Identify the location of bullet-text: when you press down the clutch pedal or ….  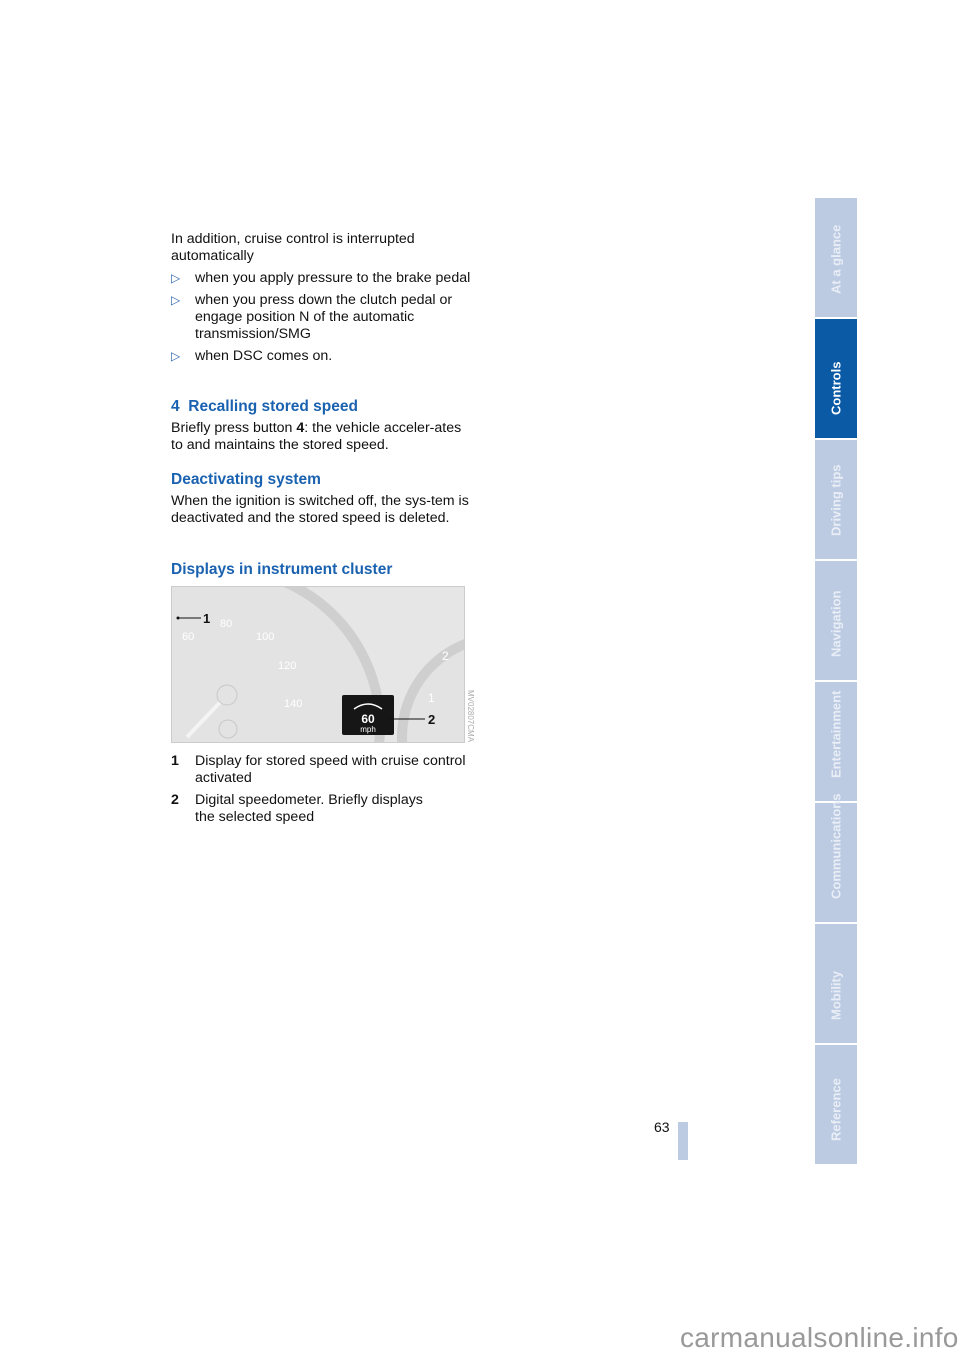
(324, 317).